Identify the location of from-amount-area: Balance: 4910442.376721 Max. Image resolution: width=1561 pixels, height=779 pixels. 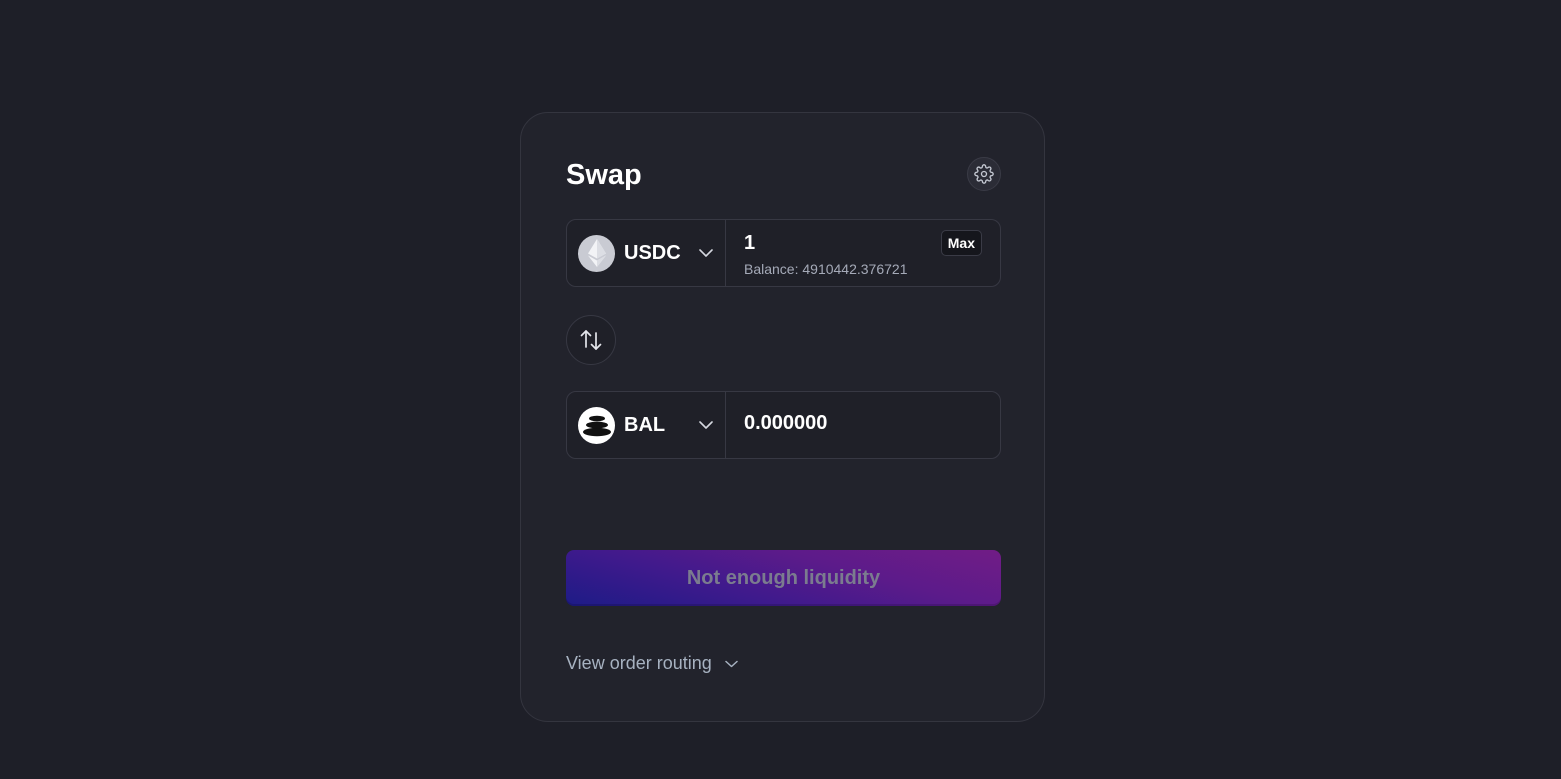
(863, 253).